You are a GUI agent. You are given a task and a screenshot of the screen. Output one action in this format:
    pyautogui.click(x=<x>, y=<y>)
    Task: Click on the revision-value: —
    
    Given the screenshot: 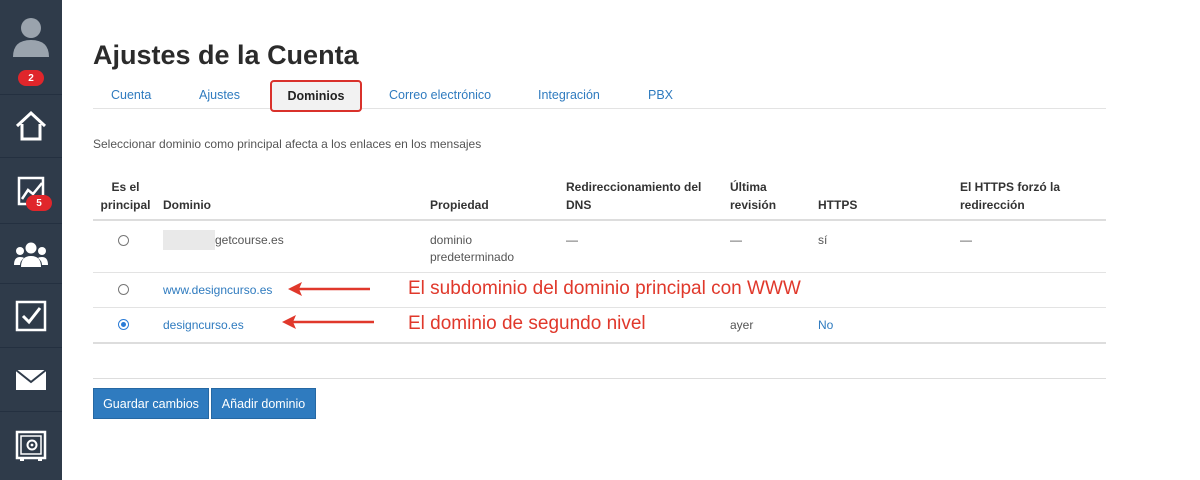 What is the action you would take?
    pyautogui.click(x=736, y=240)
    